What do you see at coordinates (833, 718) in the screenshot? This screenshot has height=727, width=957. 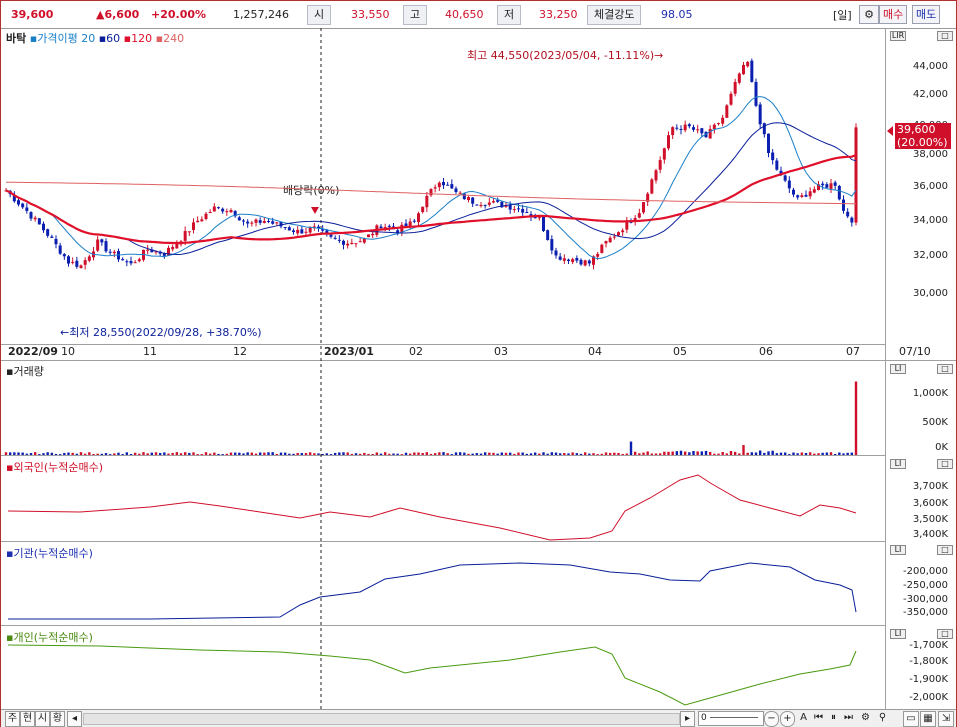 I see `pause-icon: ⏸` at bounding box center [833, 718].